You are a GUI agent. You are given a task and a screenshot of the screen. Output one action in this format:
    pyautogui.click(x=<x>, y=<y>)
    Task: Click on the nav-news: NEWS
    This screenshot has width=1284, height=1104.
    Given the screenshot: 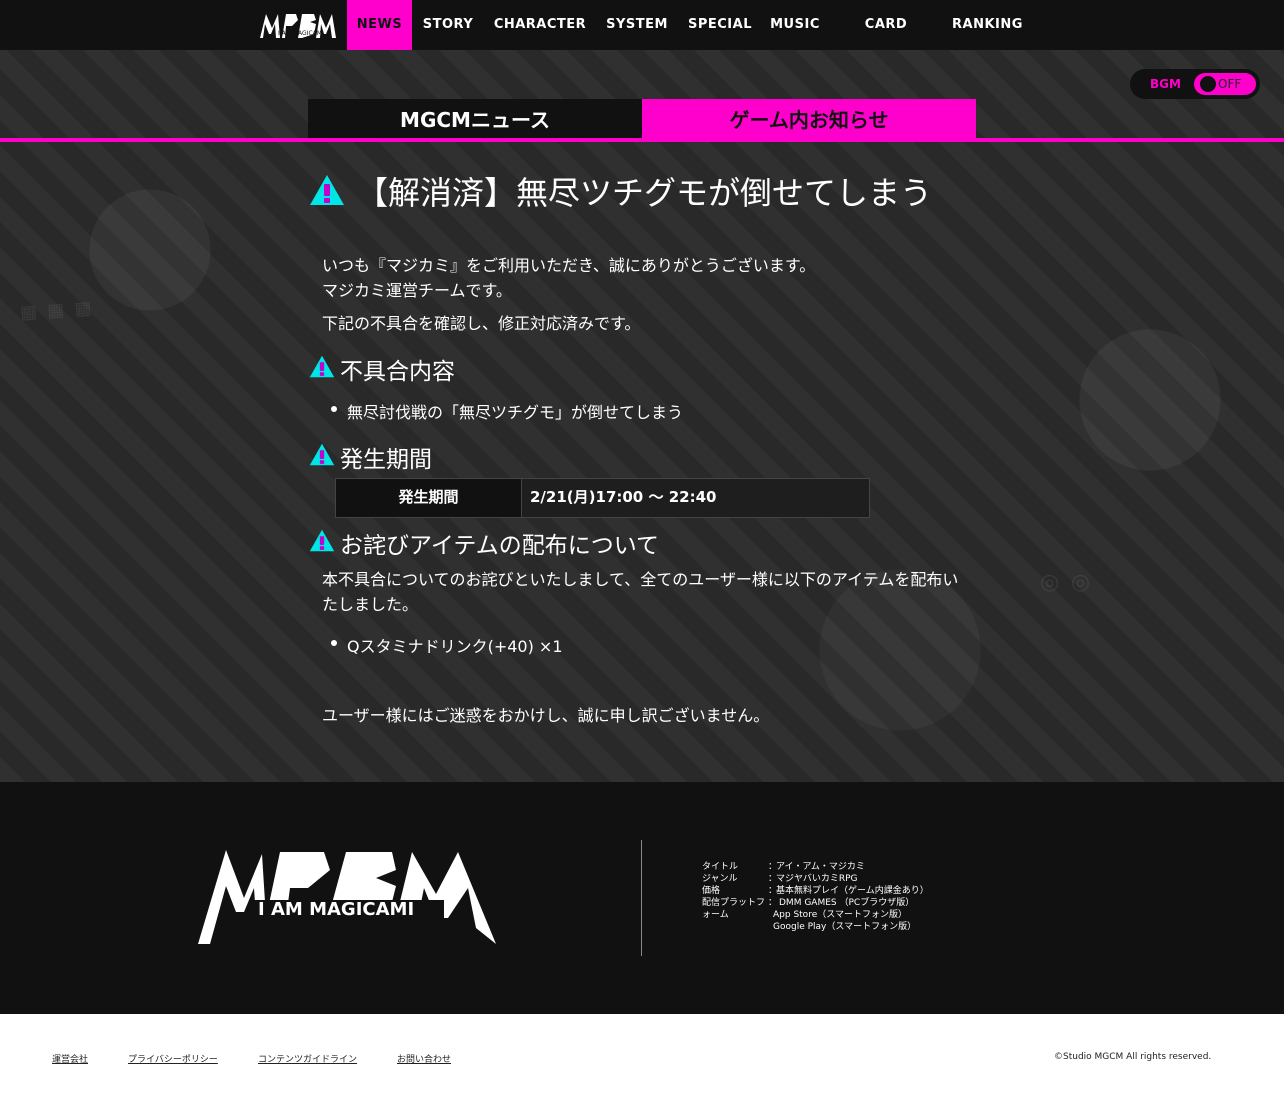 What is the action you would take?
    pyautogui.click(x=379, y=25)
    